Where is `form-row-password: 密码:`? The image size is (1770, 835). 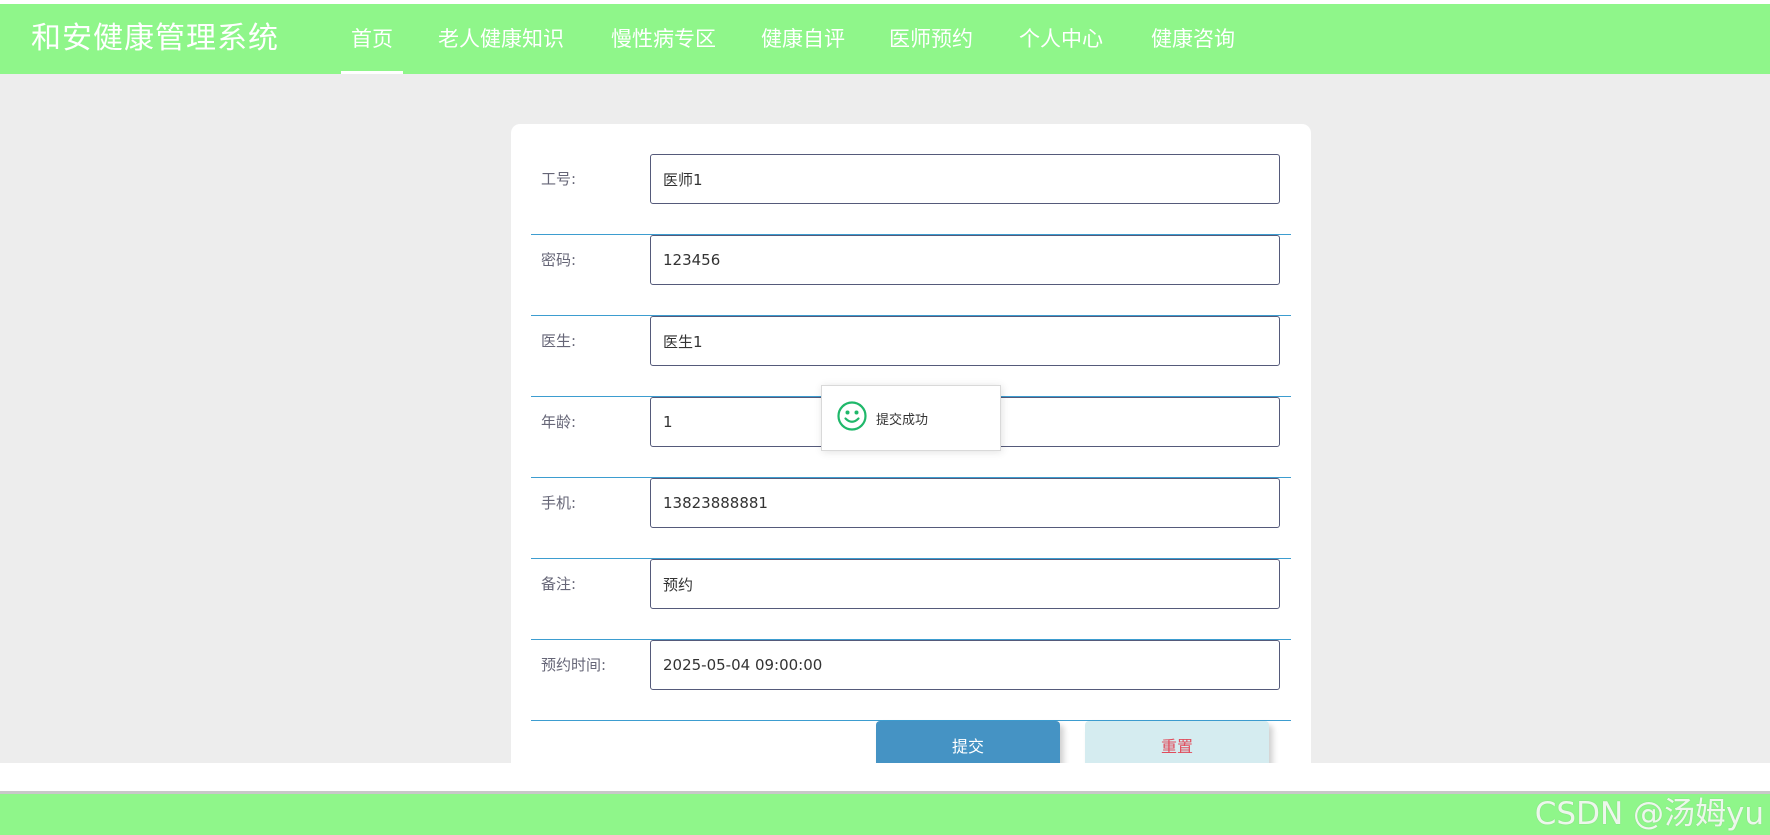
form-row-password: 密码: is located at coordinates (911, 275).